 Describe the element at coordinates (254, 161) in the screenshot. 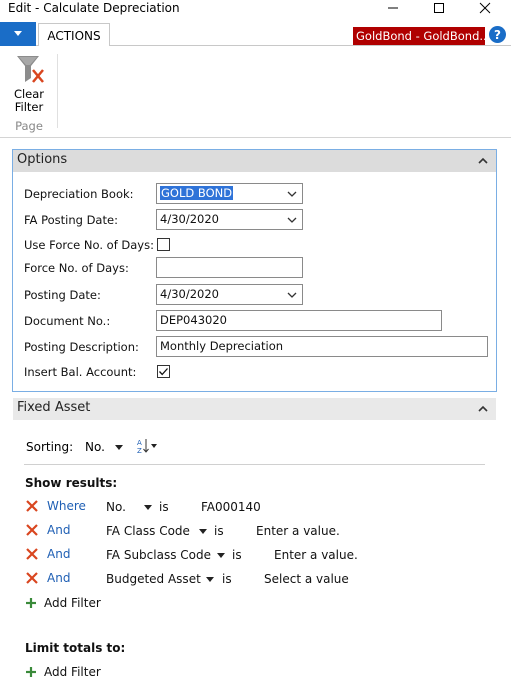

I see `options-header: Options` at that location.